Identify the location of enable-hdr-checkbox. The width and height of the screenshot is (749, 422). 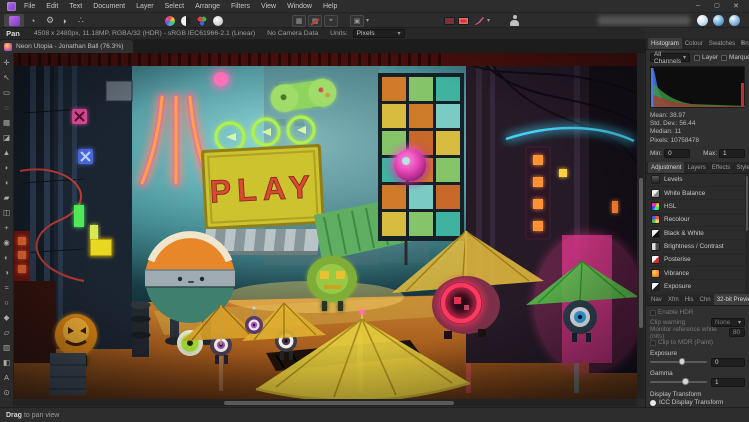
(653, 312).